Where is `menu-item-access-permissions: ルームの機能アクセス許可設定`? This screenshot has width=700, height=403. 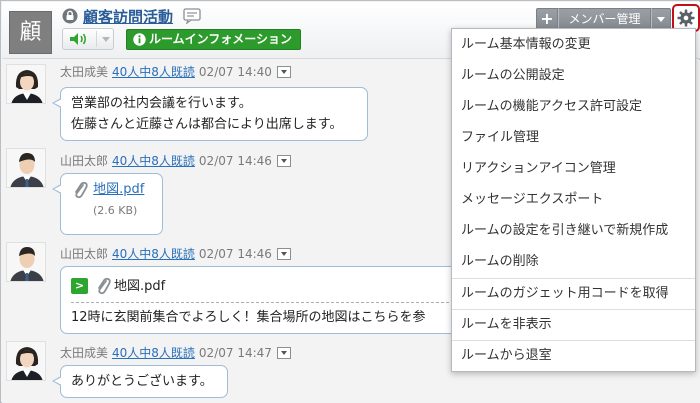
menu-item-access-permissions: ルームの機能アクセス許可設定 is located at coordinates (573, 106).